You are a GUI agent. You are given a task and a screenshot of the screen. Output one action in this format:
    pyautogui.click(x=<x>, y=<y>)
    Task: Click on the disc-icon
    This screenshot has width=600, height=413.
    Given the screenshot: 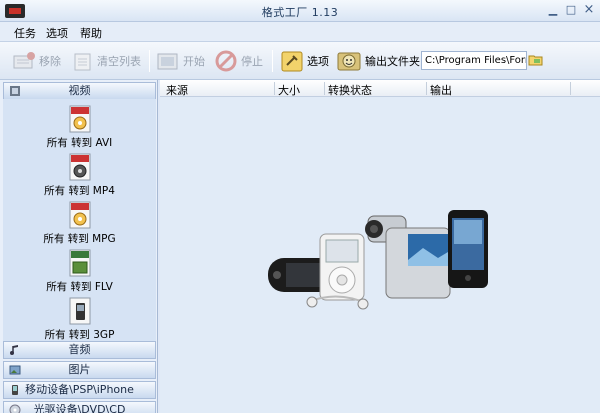 What is the action you would take?
    pyautogui.click(x=15, y=408)
    